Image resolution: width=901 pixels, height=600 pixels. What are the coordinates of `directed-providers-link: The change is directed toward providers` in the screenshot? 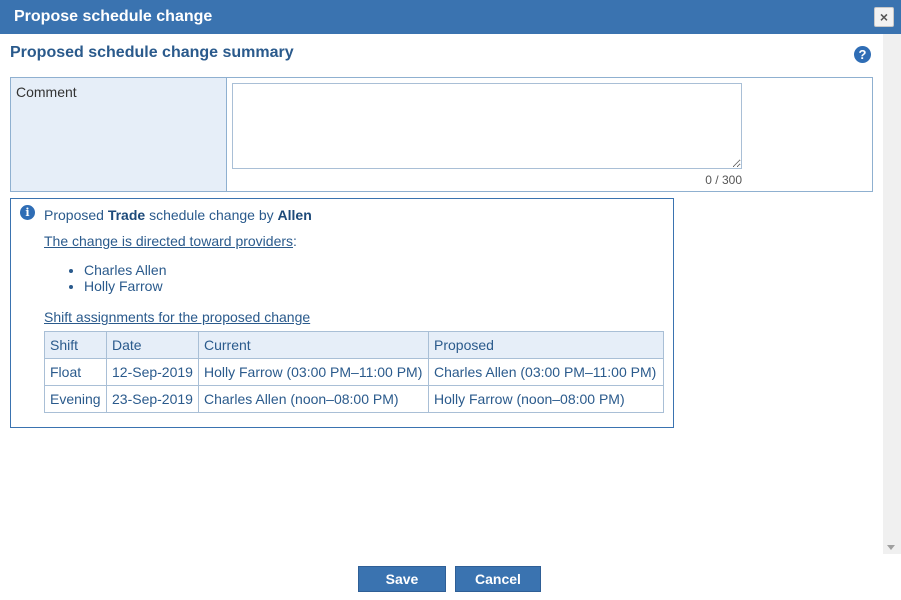 It's located at (168, 241).